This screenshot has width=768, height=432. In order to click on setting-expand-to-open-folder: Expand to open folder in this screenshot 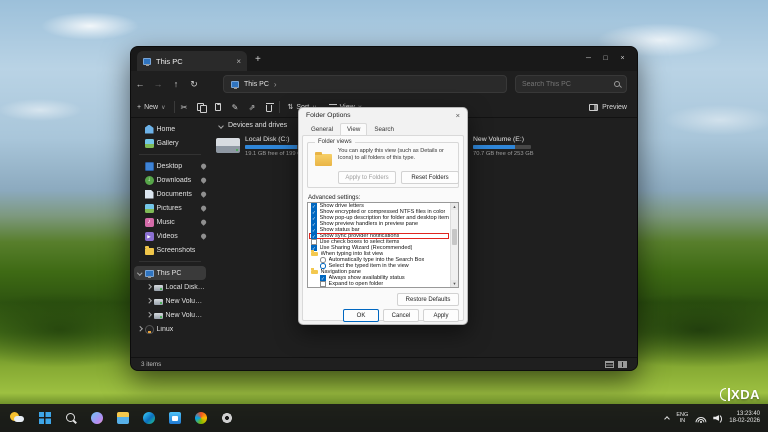, I will do `click(379, 284)`.